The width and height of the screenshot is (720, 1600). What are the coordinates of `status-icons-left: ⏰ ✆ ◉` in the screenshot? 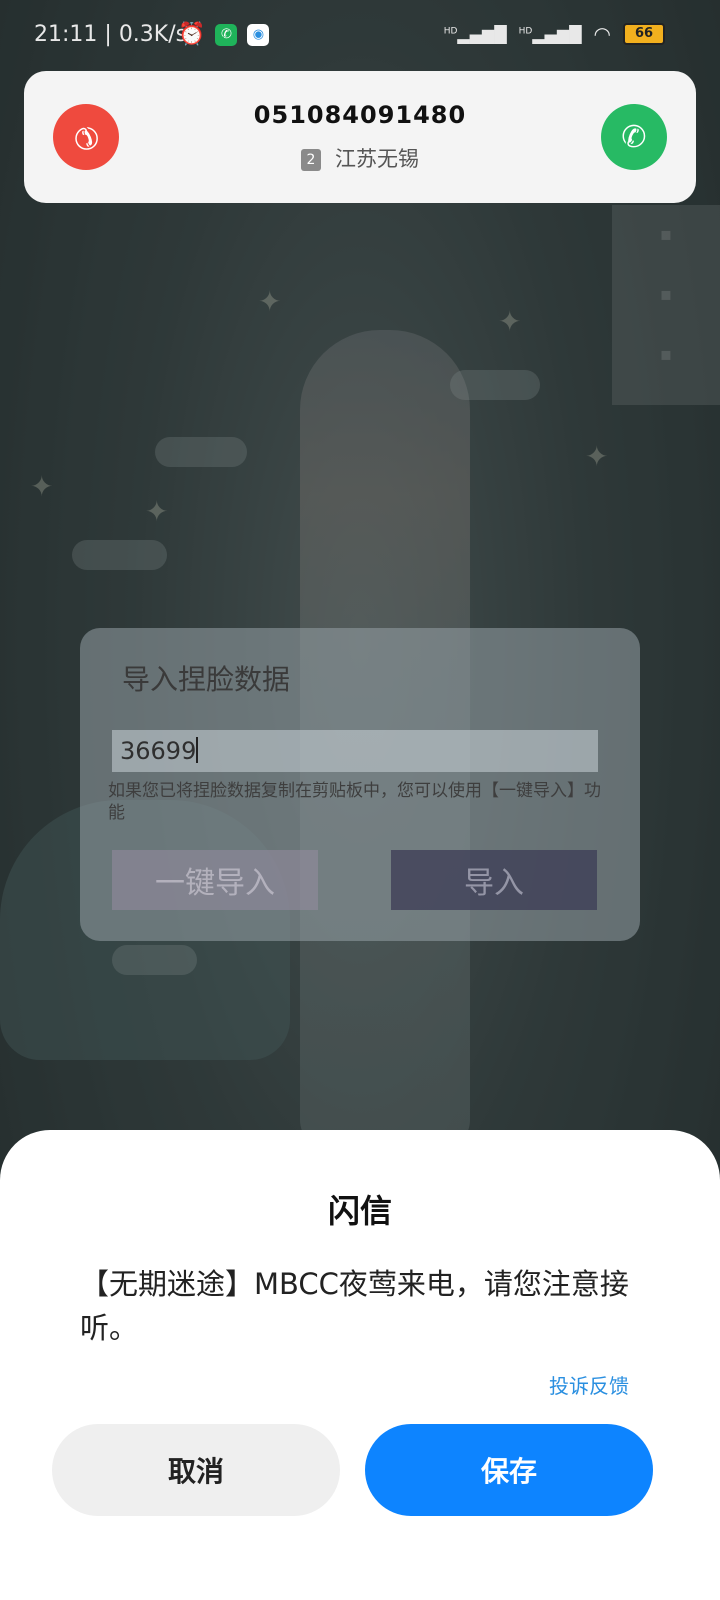 It's located at (224, 34).